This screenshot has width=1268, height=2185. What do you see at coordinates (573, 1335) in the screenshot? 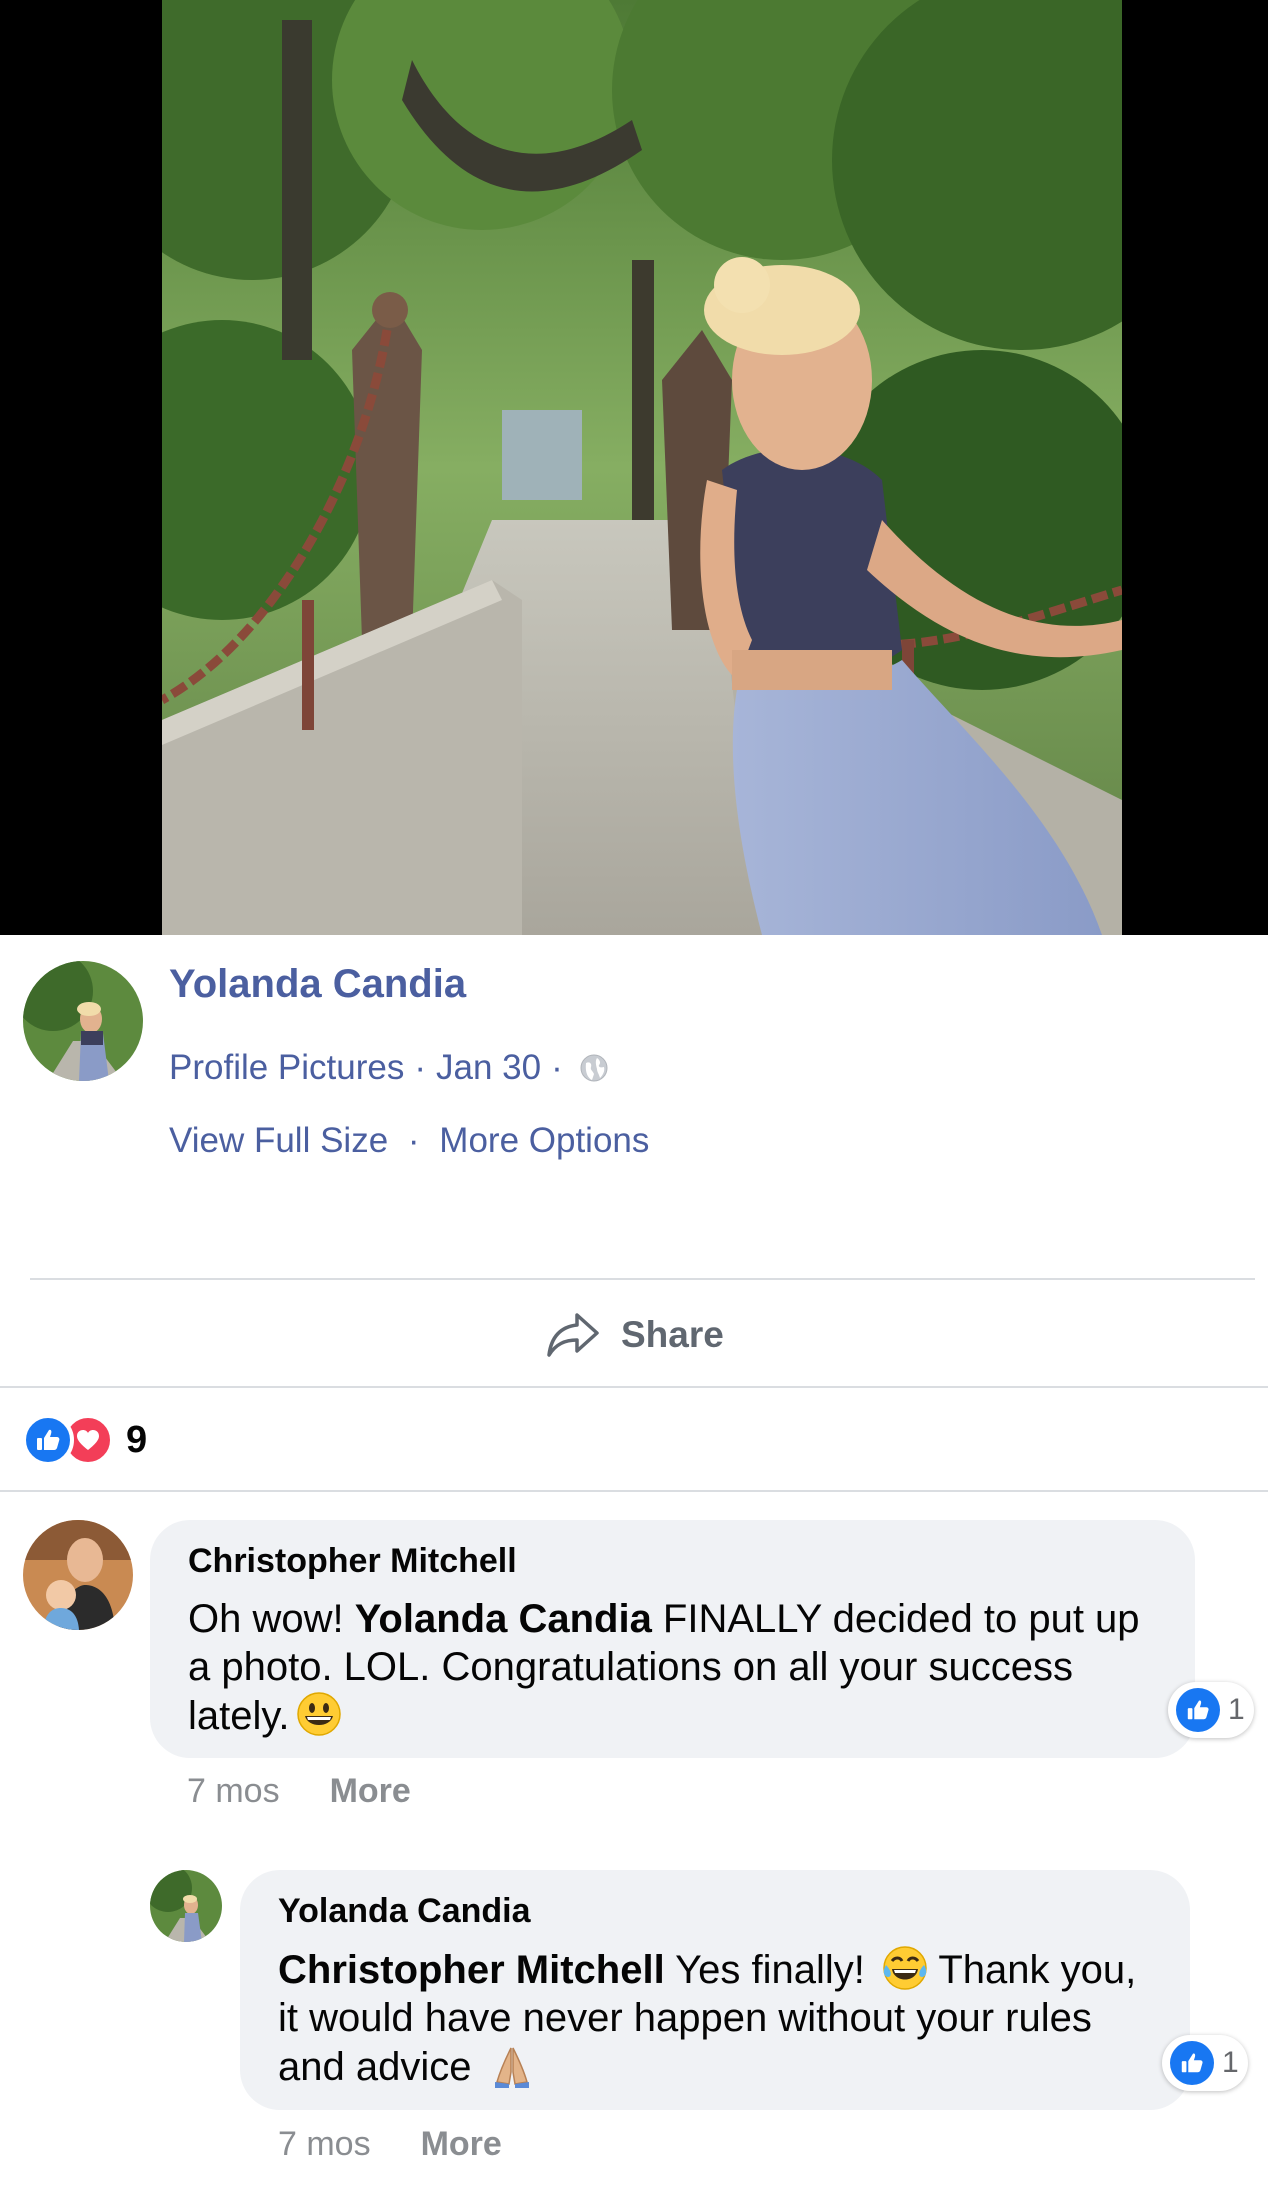
I see `share-arrow-icon` at bounding box center [573, 1335].